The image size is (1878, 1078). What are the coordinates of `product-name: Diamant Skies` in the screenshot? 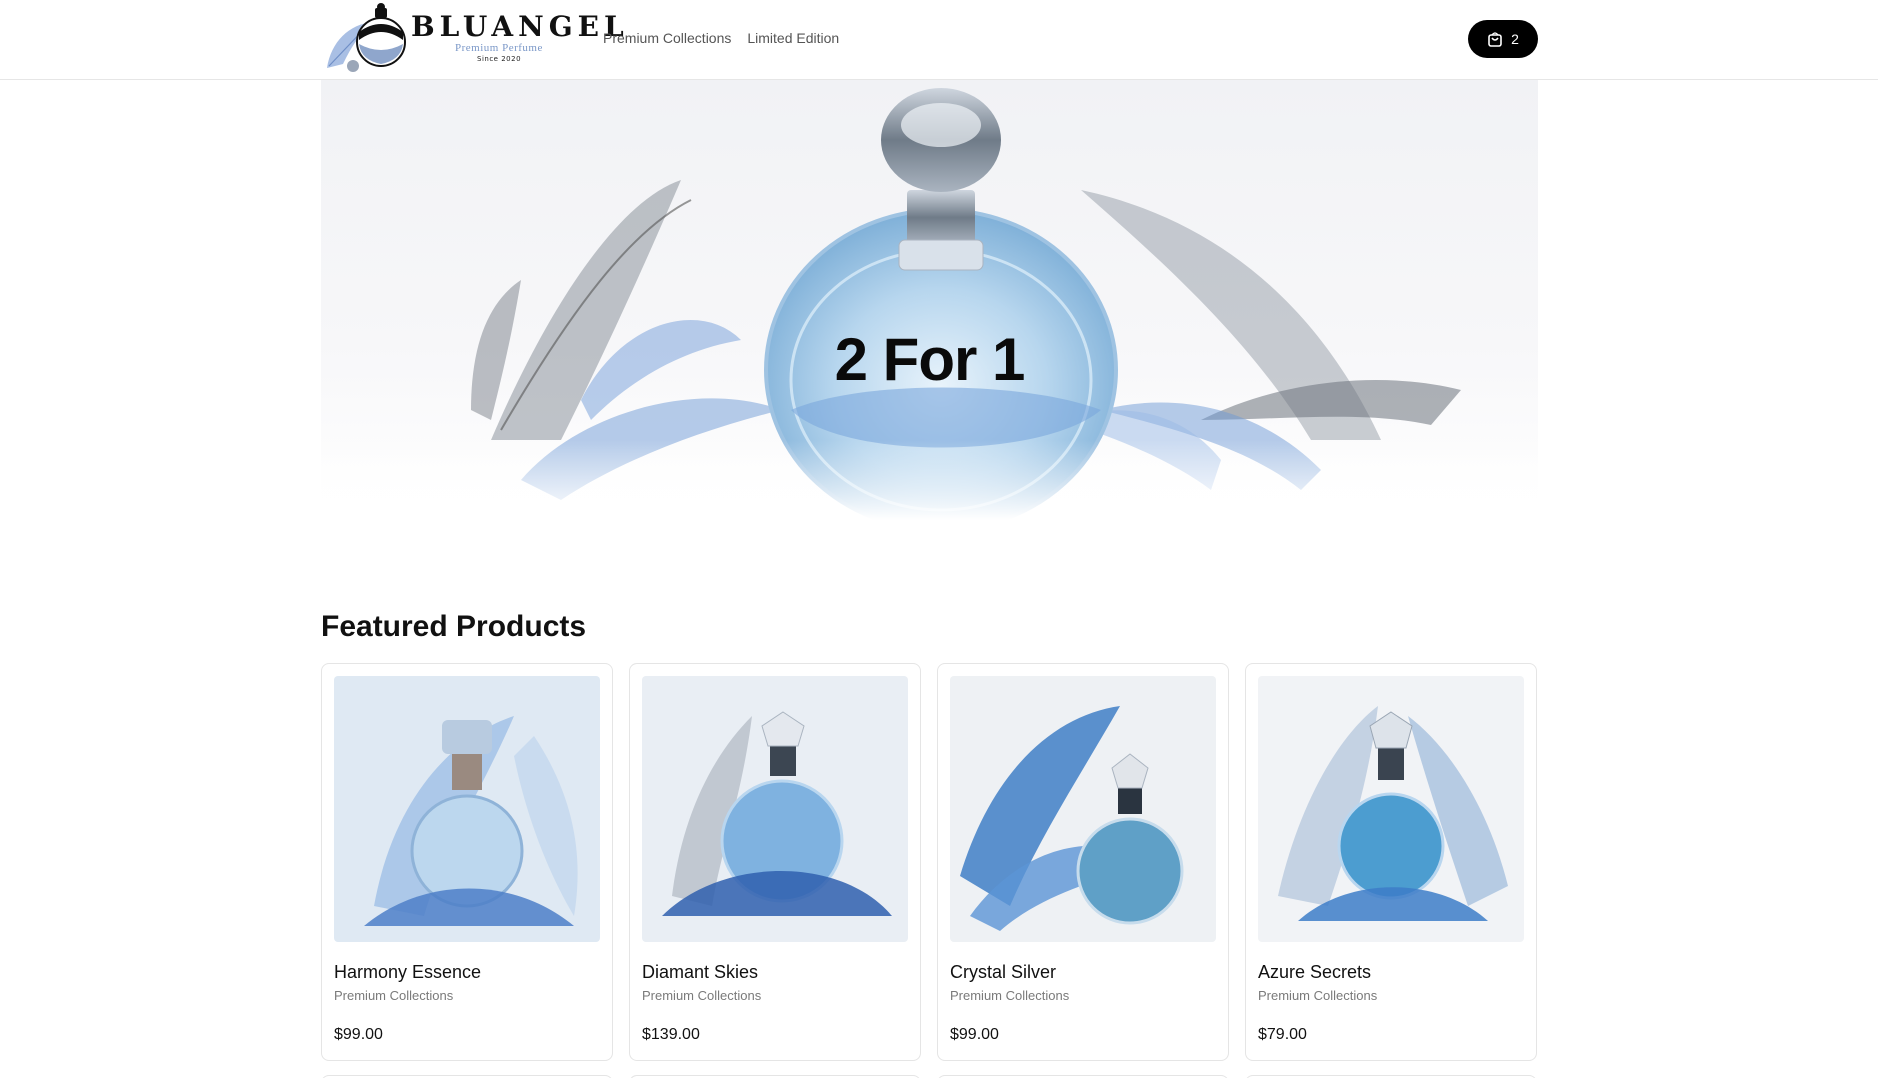 It's located at (700, 972).